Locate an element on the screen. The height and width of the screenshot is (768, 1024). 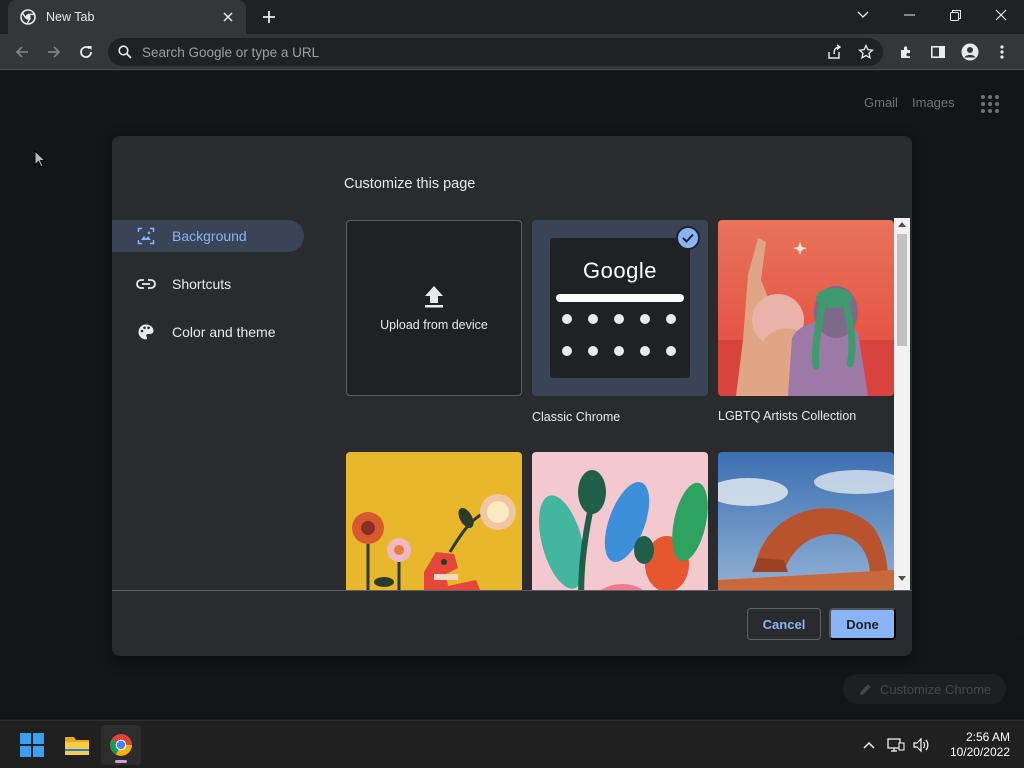
reload-button is located at coordinates (86, 52).